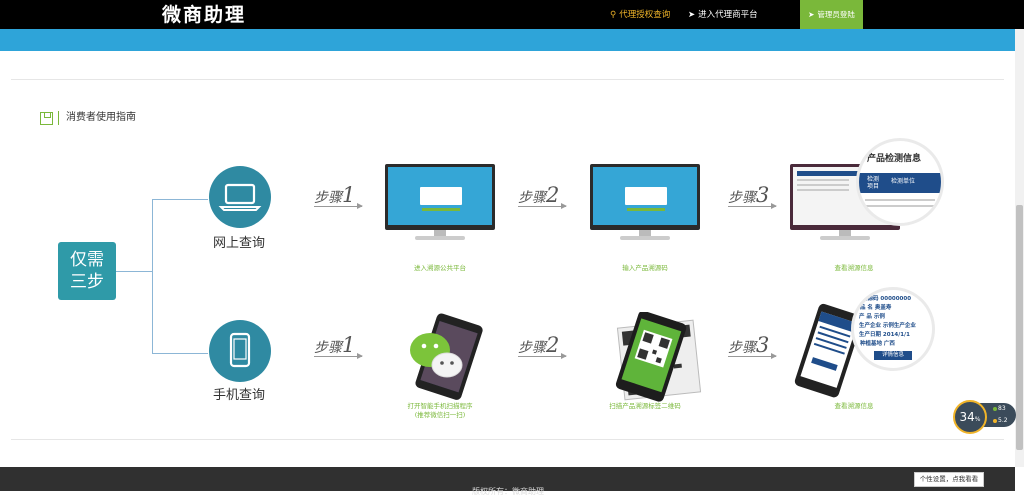 Image resolution: width=1024 pixels, height=497 pixels. Describe the element at coordinates (645, 15) in the screenshot. I see `nav-label: 代理授权查询` at that location.